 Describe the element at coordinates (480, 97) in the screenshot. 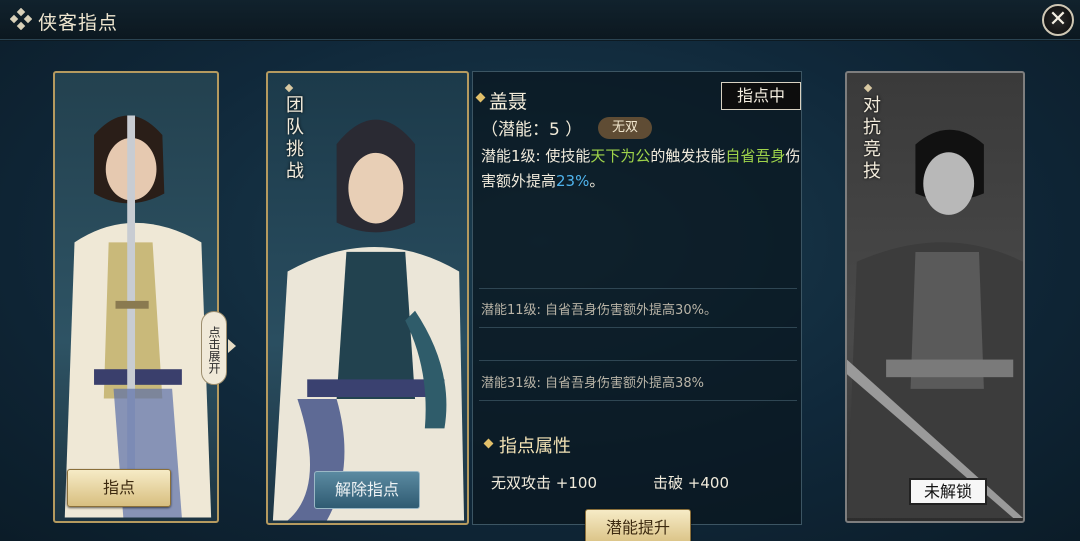

I see `name-dot` at that location.